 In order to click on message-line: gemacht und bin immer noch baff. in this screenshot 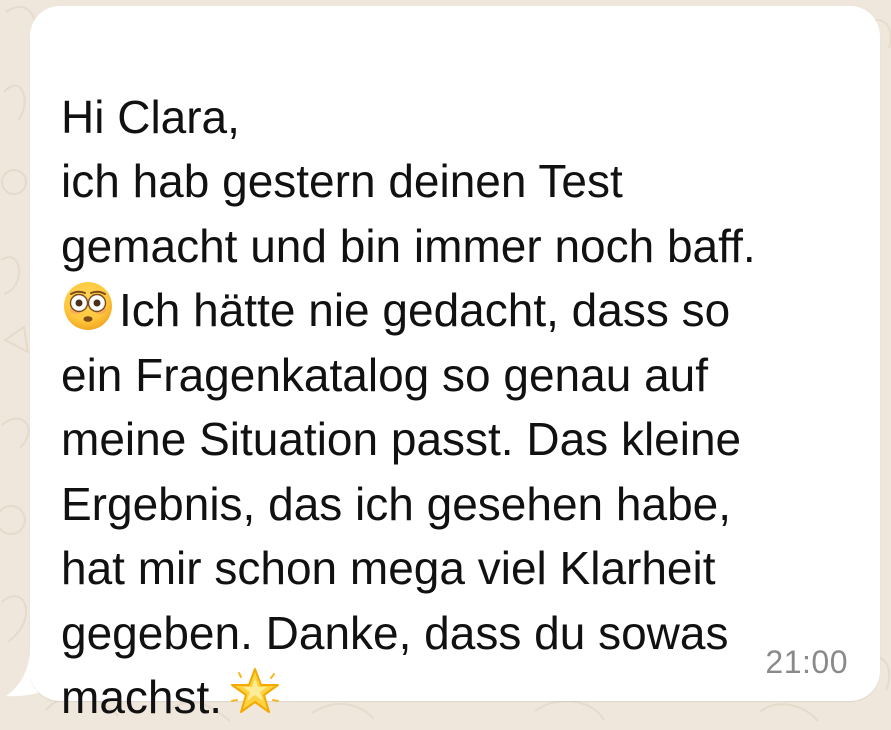, I will do `click(408, 245)`.